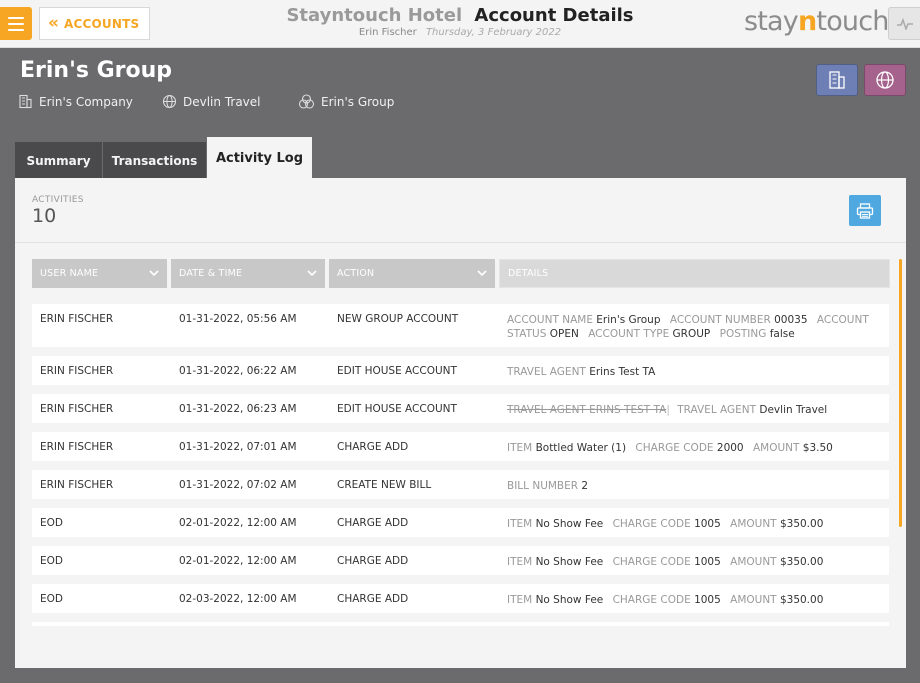 The height and width of the screenshot is (683, 920). What do you see at coordinates (96, 70) in the screenshot?
I see `group-name-title: Erin's Group` at bounding box center [96, 70].